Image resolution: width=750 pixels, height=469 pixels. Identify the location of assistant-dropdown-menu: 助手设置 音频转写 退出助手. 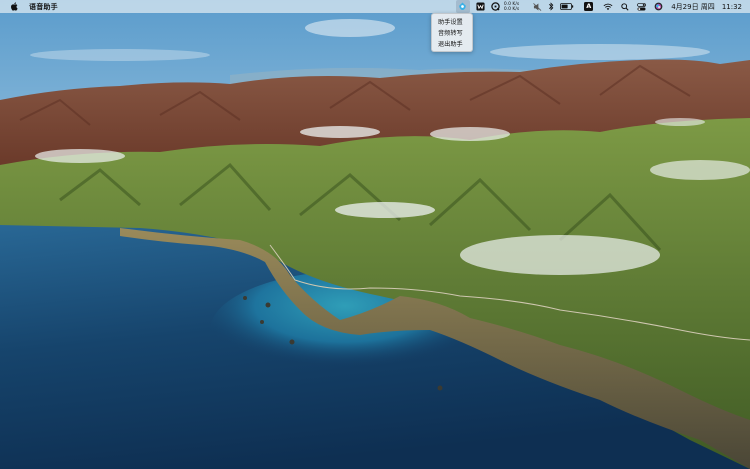
(452, 32).